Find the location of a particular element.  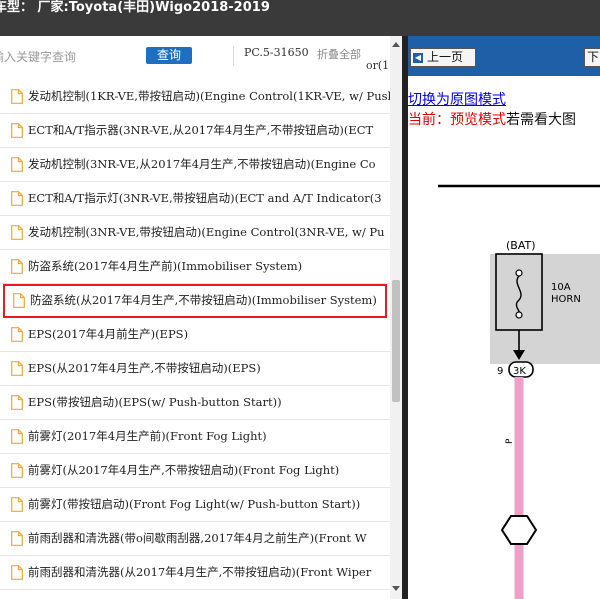

next-page-button: 下 is located at coordinates (592, 57).